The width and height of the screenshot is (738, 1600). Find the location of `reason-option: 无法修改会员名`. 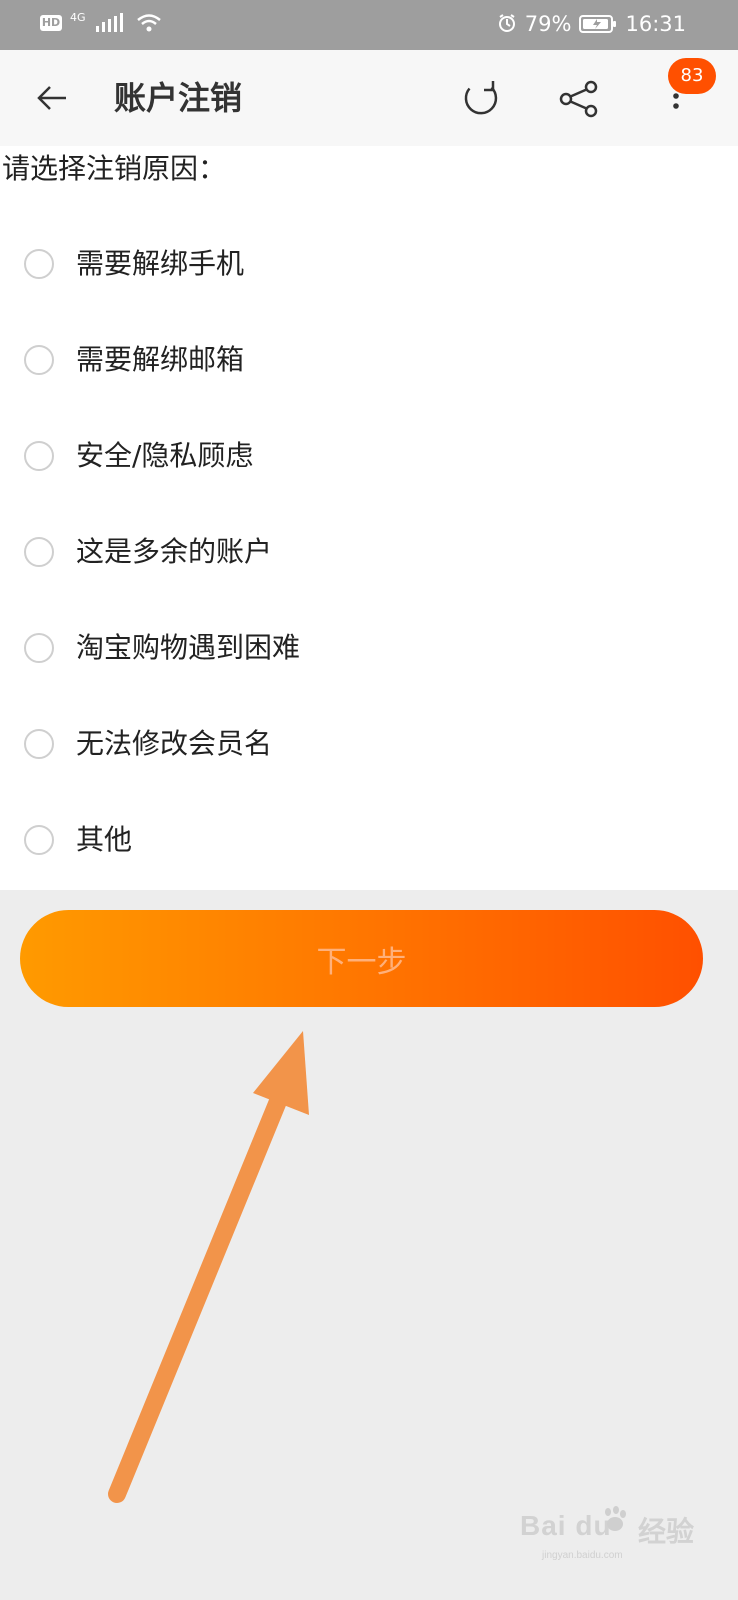

reason-option: 无法修改会员名 is located at coordinates (369, 744).